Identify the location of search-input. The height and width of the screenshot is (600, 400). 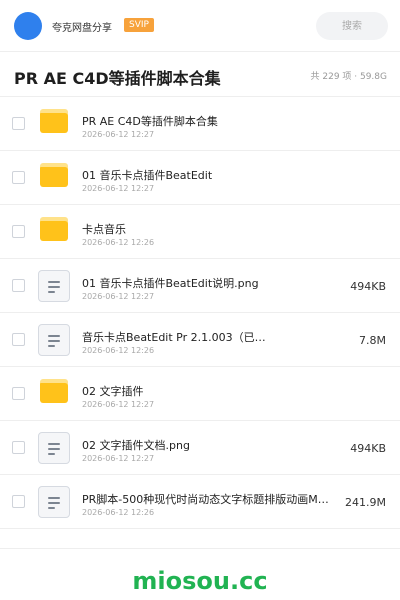
(352, 26).